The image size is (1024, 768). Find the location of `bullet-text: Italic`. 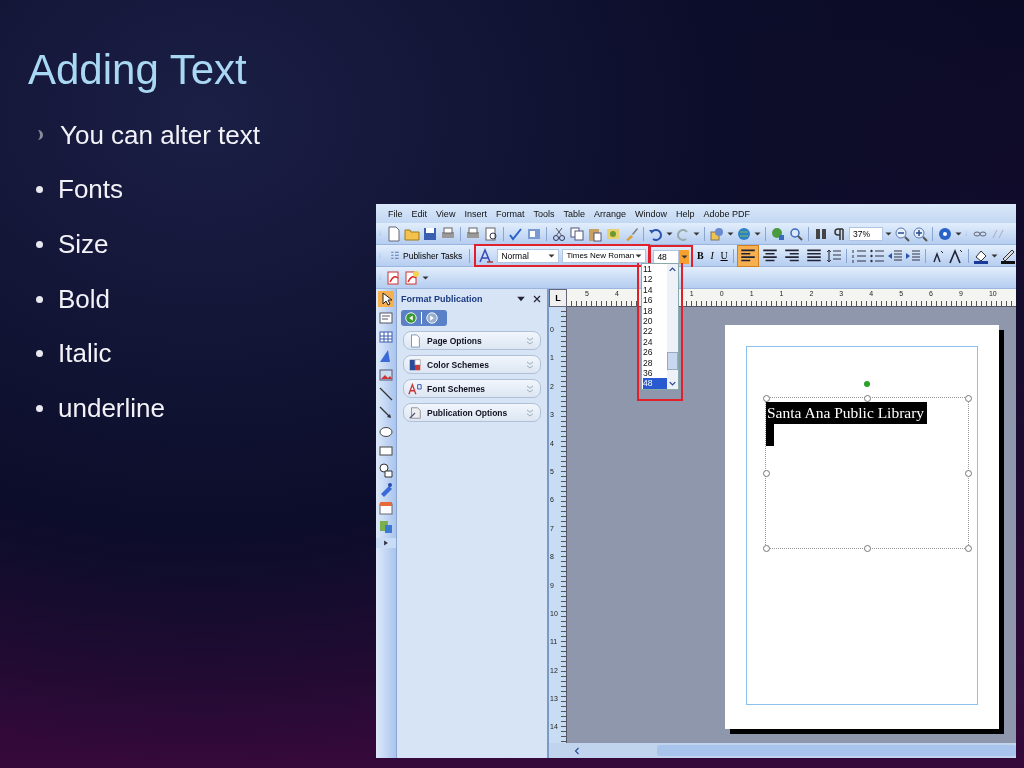

bullet-text: Italic is located at coordinates (85, 354).